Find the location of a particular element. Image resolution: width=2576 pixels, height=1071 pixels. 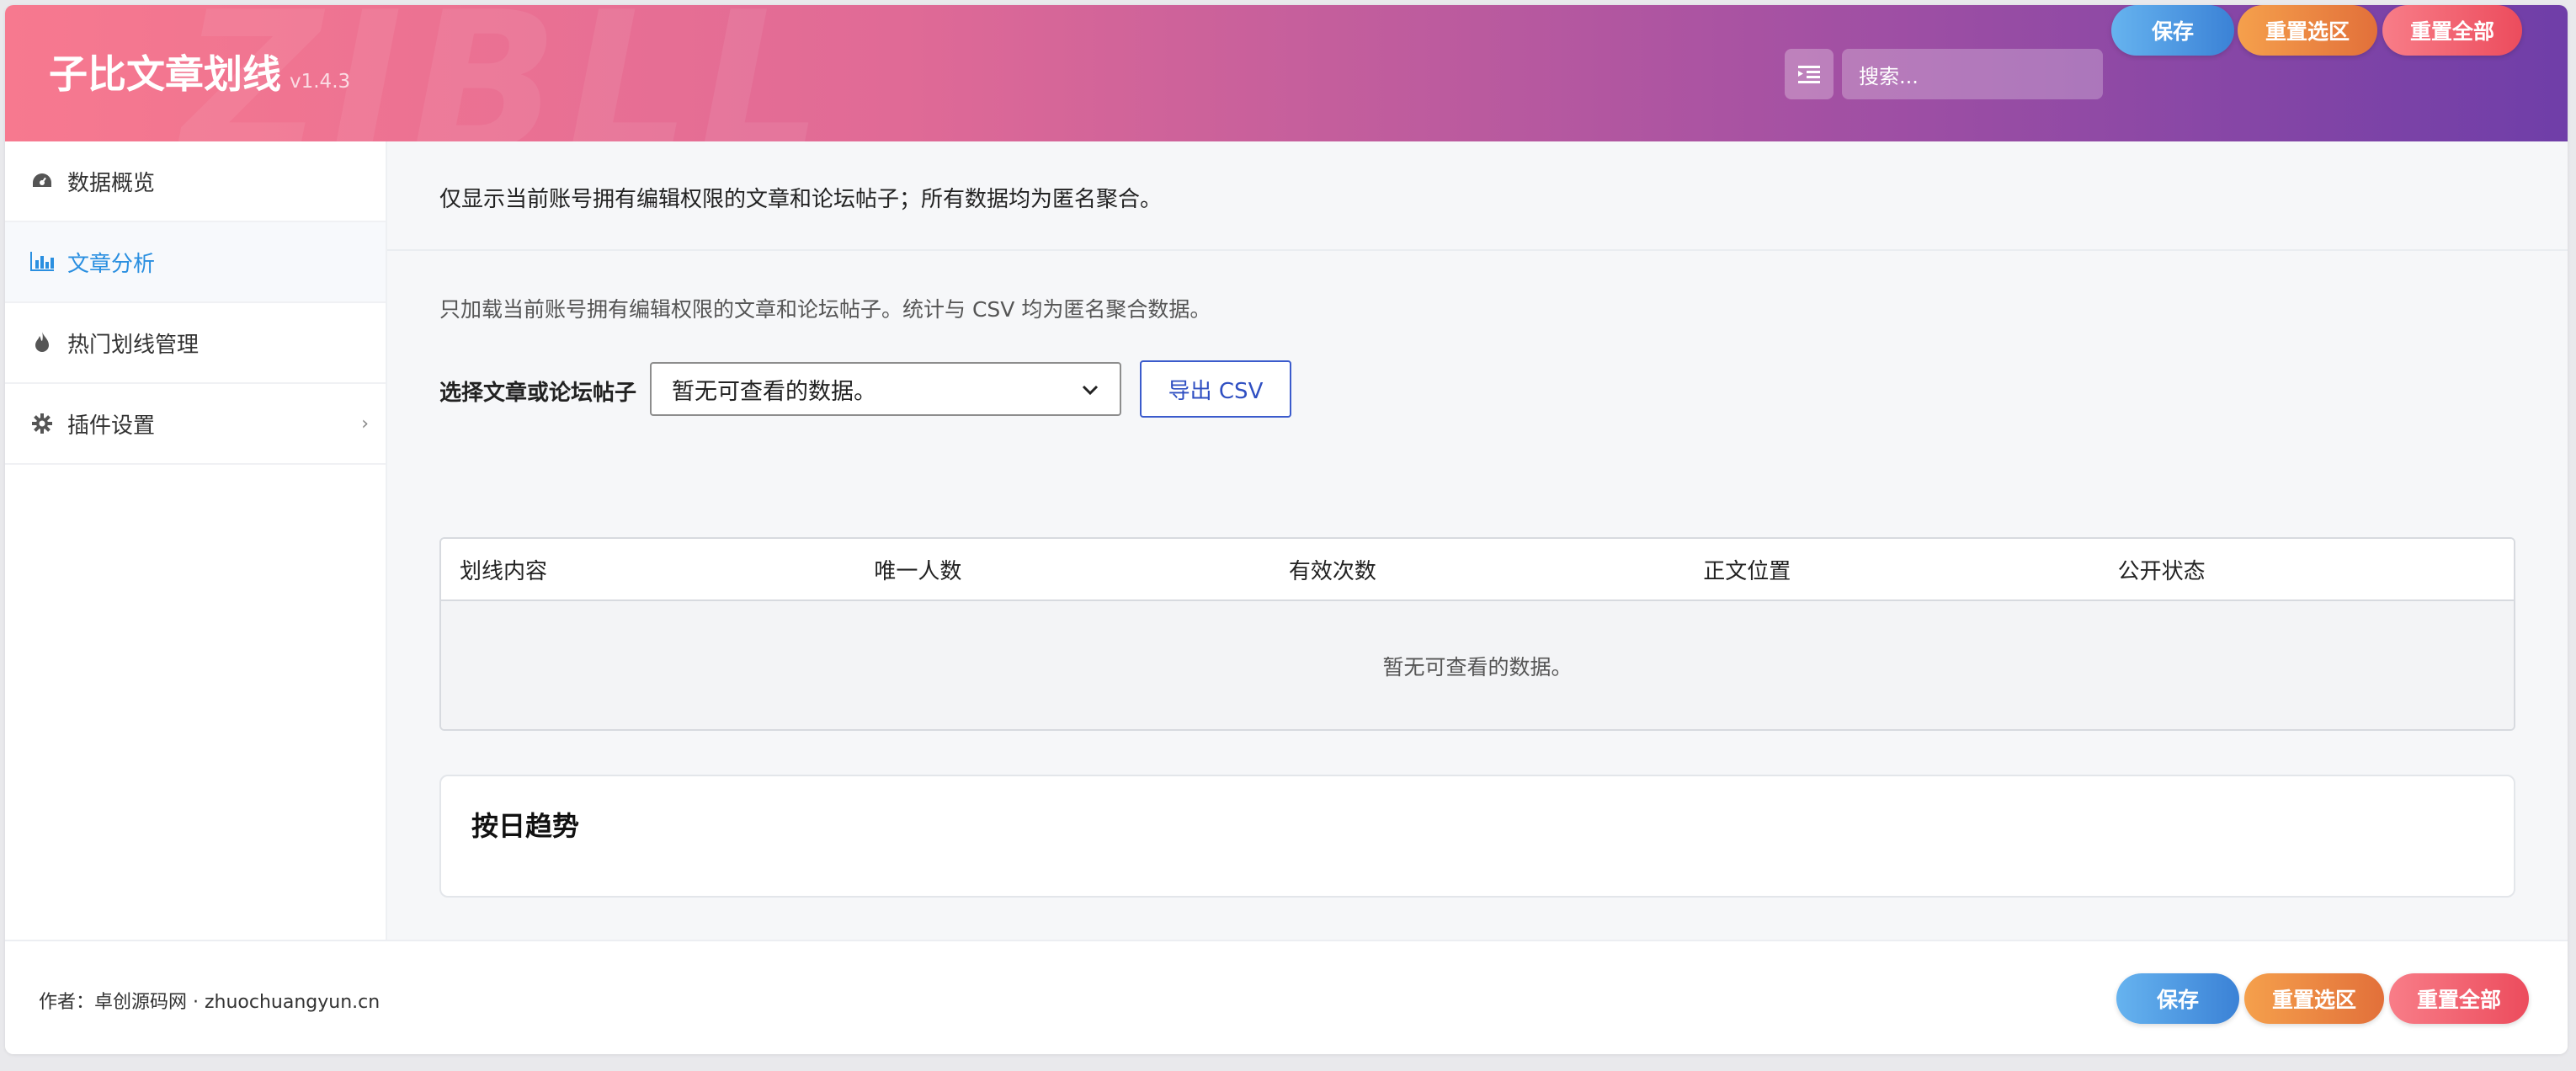

dashboard-icon is located at coordinates (42, 181).